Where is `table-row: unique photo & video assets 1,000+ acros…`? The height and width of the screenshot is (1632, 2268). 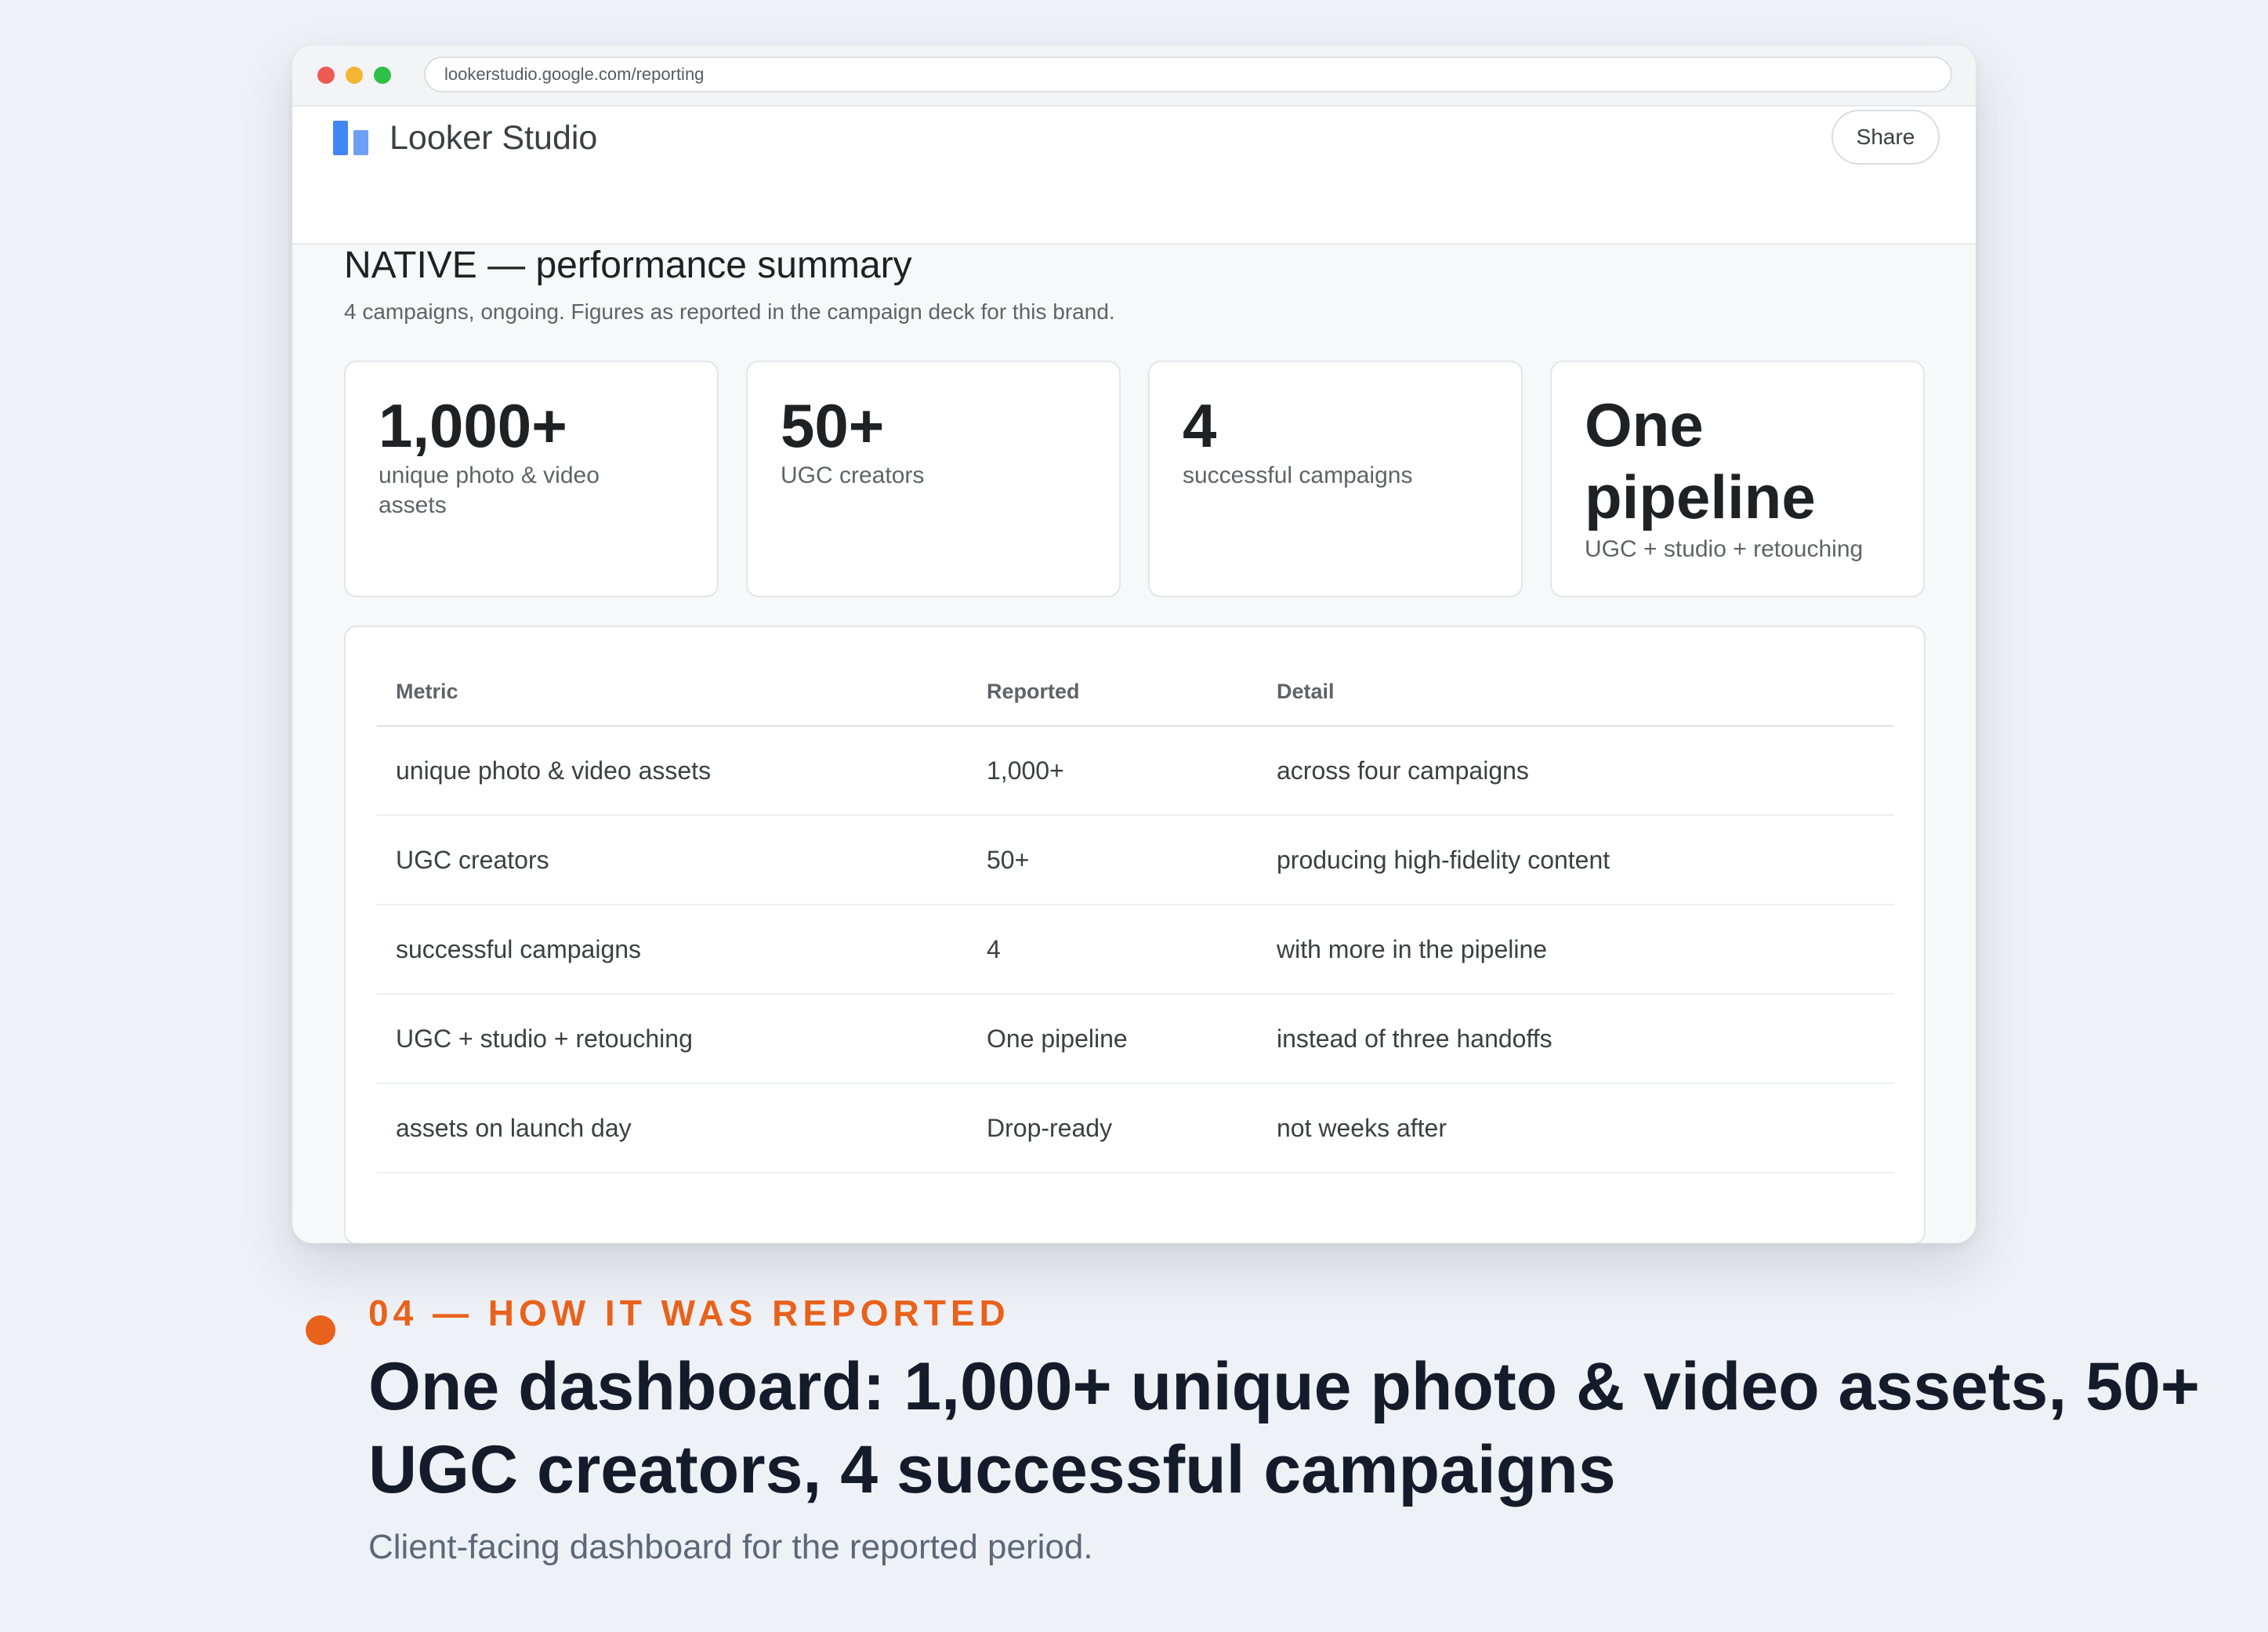
table-row: unique photo & video assets 1,000+ acros… is located at coordinates (1135, 771).